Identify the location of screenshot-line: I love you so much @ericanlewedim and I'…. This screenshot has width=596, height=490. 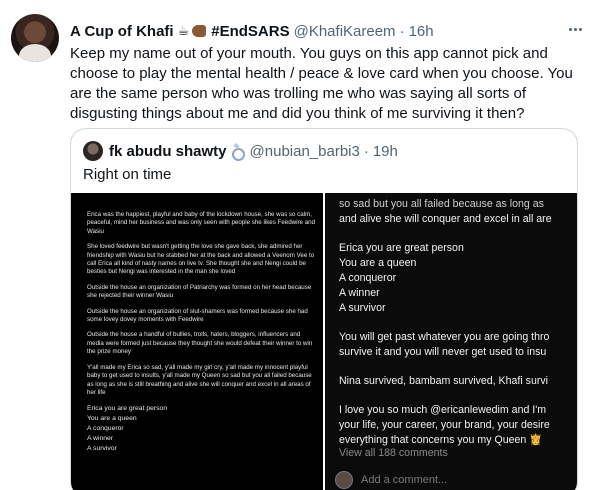
(443, 410).